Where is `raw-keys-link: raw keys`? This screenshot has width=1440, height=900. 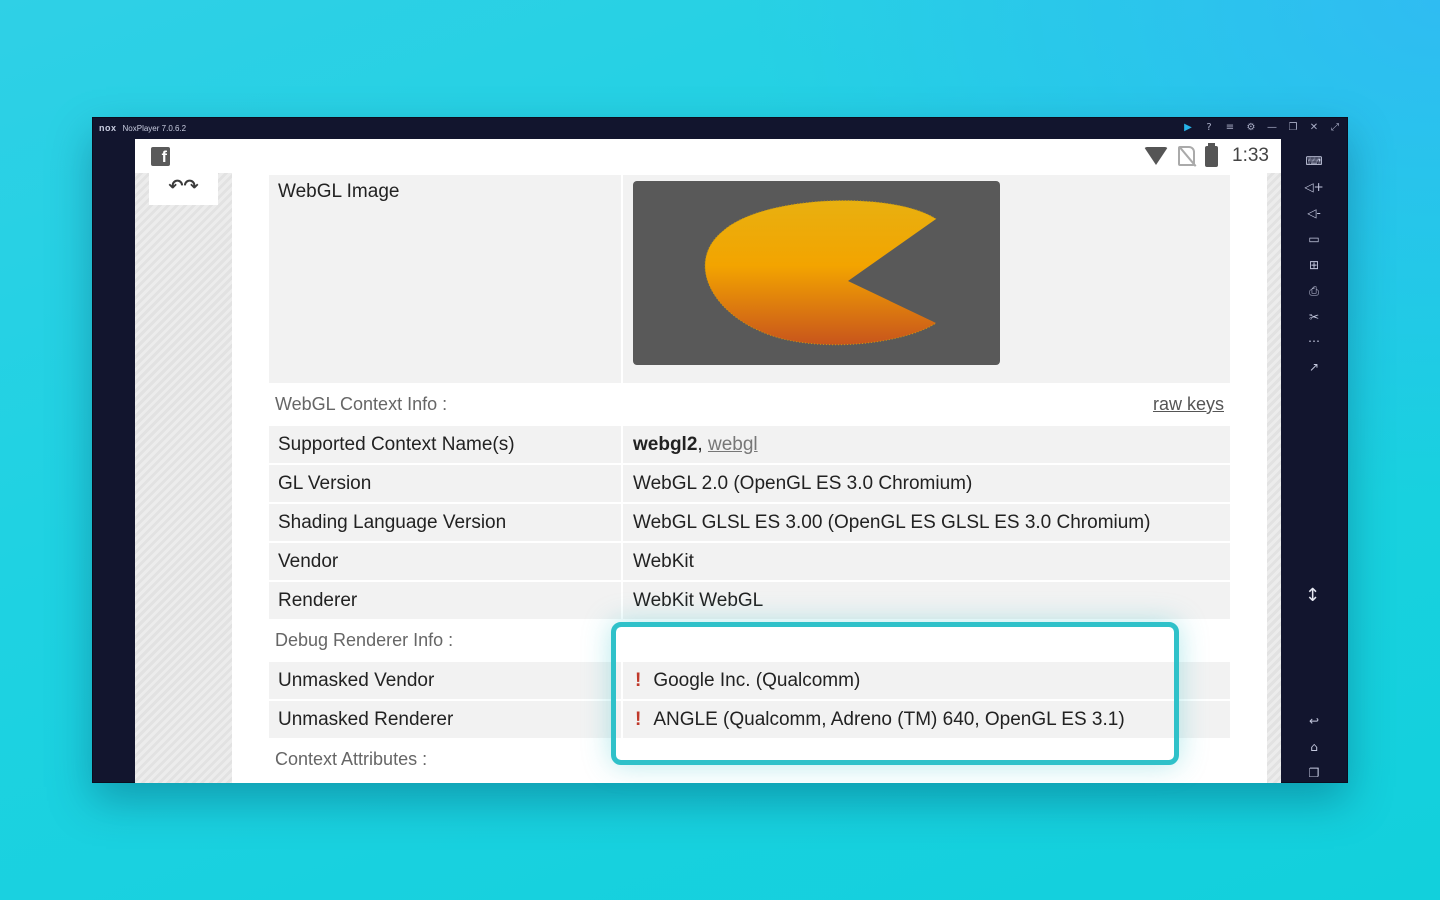
raw-keys-link: raw keys is located at coordinates (1188, 404).